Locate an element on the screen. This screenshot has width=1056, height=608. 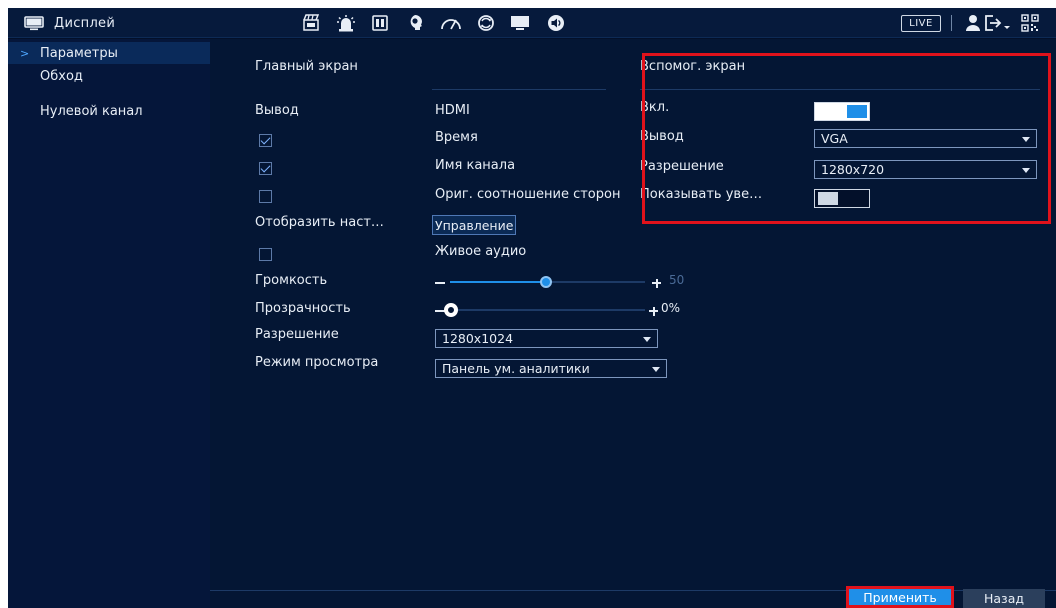
channel-name-label: Имя канала is located at coordinates (475, 165).